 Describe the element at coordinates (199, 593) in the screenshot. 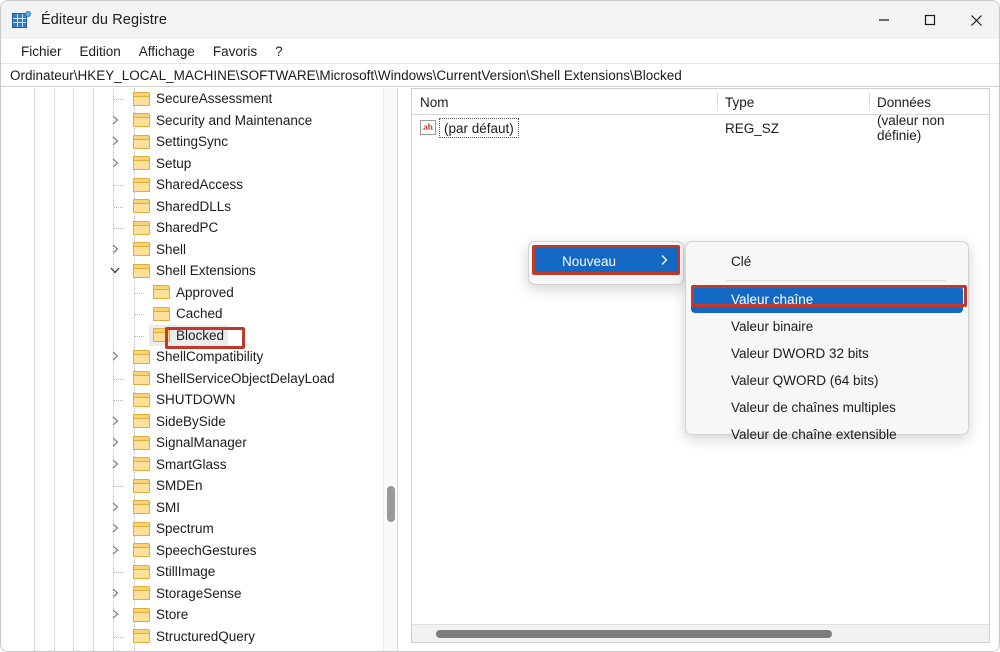

I see `tree-item-label: StorageSense` at that location.